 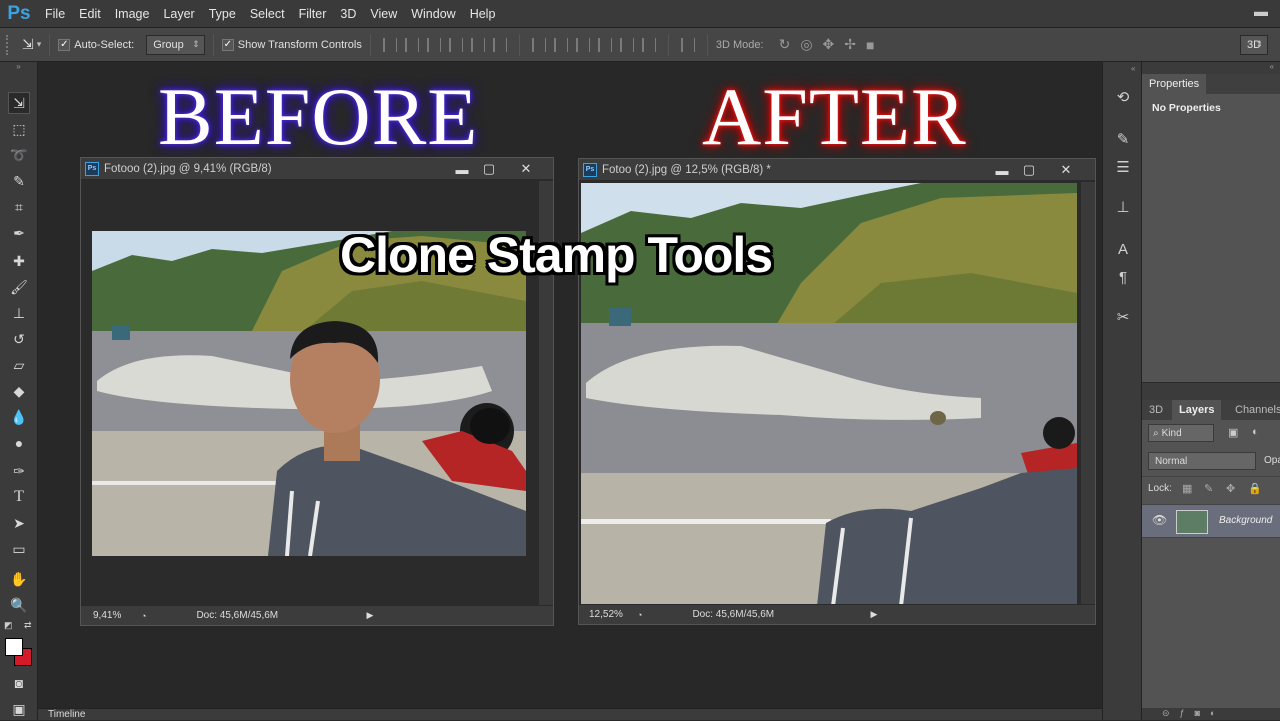 What do you see at coordinates (19, 497) in the screenshot?
I see `type-tool-icon: T` at bounding box center [19, 497].